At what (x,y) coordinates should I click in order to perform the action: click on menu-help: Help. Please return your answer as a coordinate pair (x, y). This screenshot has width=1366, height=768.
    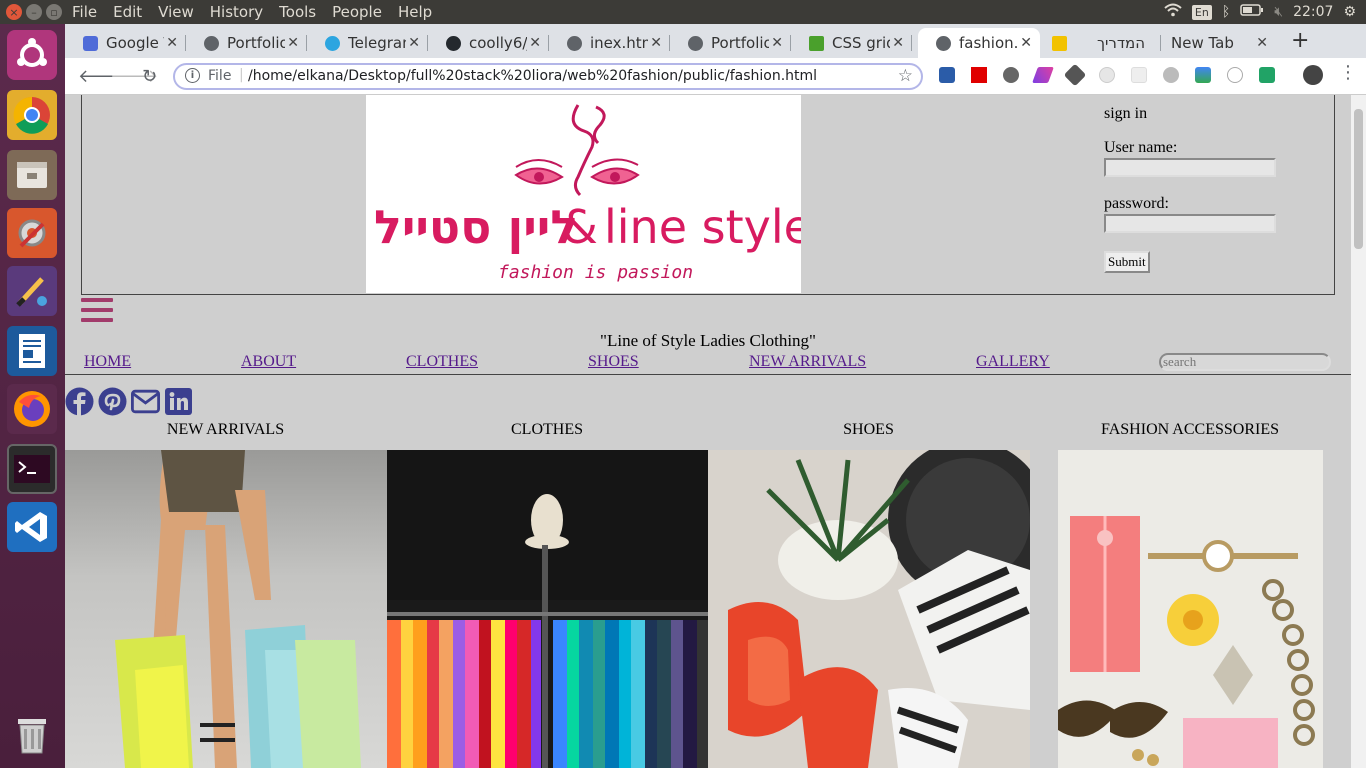
    Looking at the image, I should click on (415, 12).